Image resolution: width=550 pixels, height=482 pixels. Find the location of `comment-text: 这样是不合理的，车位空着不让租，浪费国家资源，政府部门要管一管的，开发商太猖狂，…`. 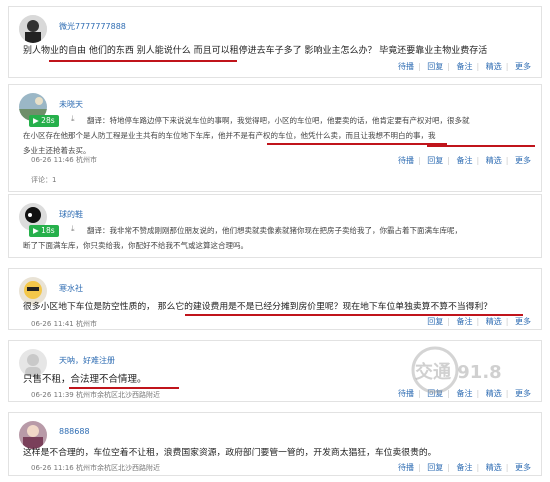

comment-text: 这样是不合理的，车位空着不让租，浪费国家资源，政府部门要管一管的，开发商太猖狂，… is located at coordinates (230, 453).